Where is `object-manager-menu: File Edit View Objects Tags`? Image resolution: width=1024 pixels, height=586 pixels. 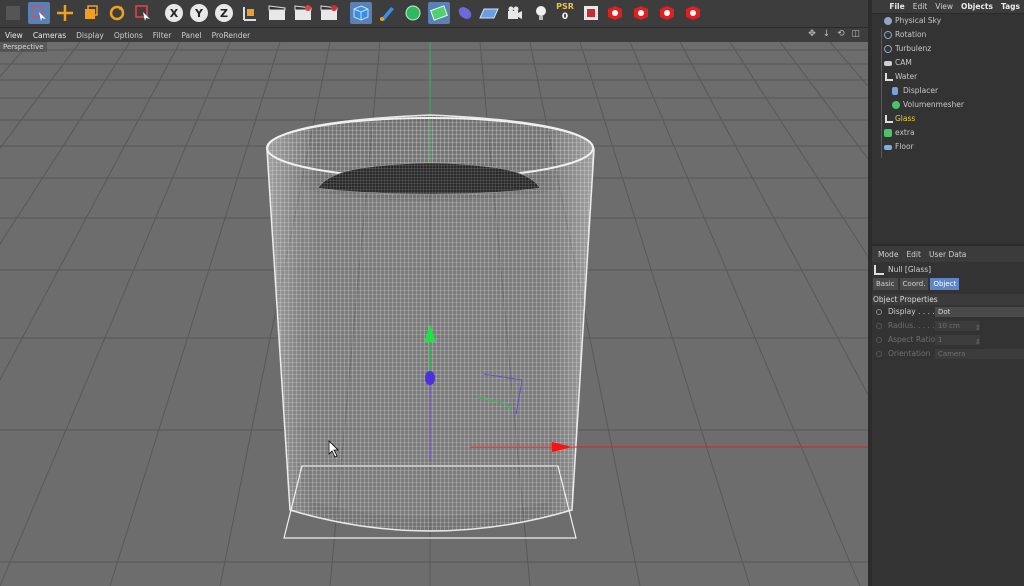
object-manager-menu: File Edit View Objects Tags is located at coordinates (948, 7).